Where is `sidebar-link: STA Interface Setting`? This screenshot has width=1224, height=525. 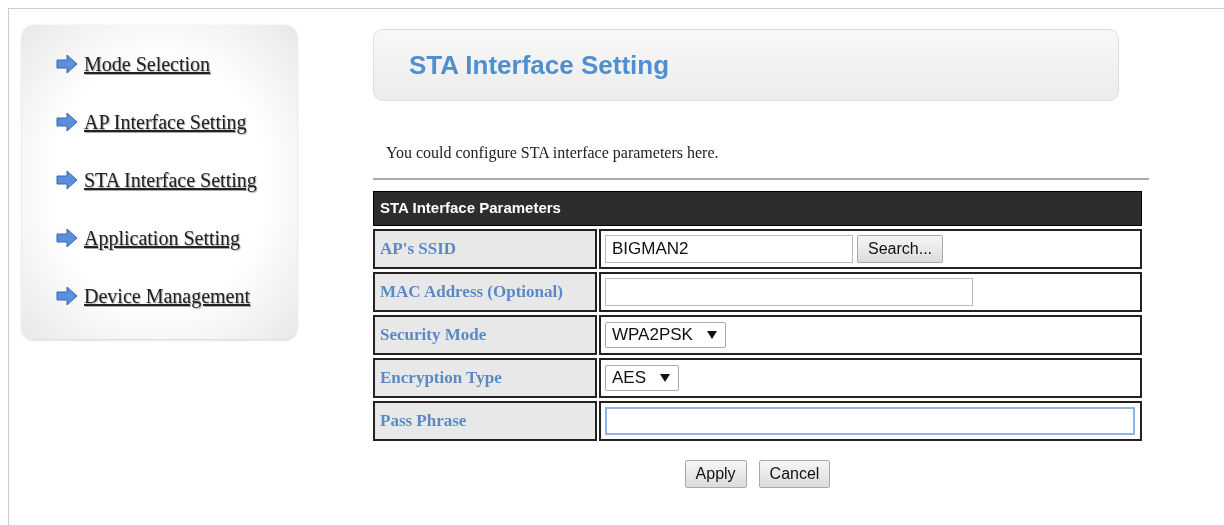
sidebar-link: STA Interface Setting is located at coordinates (170, 180).